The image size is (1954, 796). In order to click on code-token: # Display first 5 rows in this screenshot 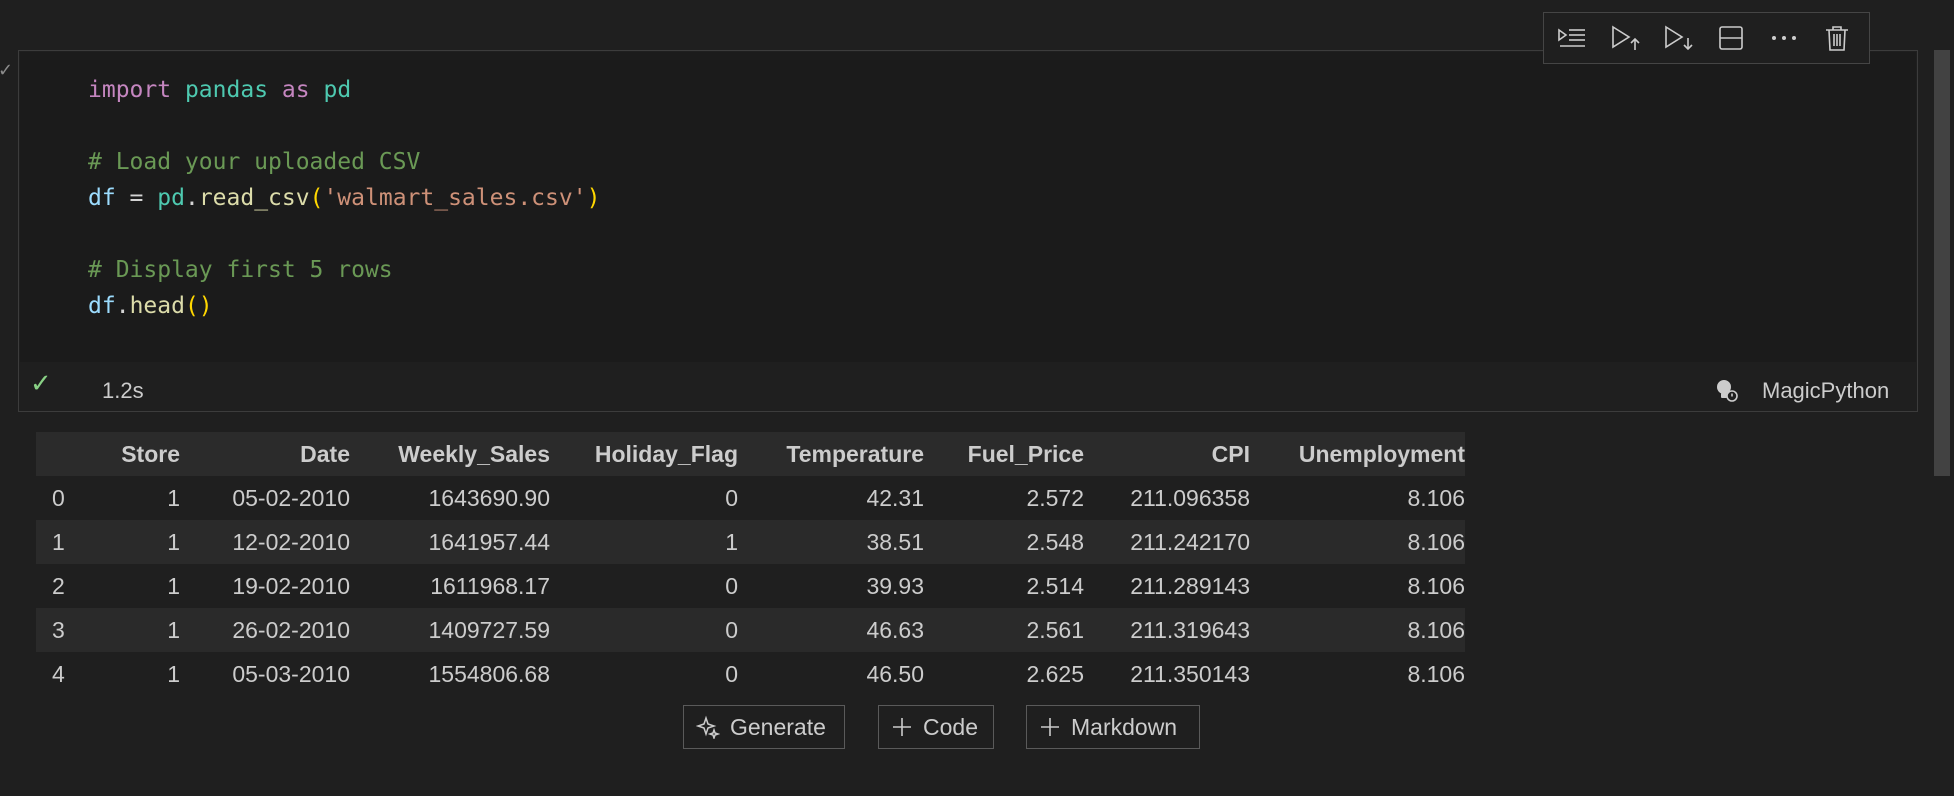, I will do `click(240, 270)`.